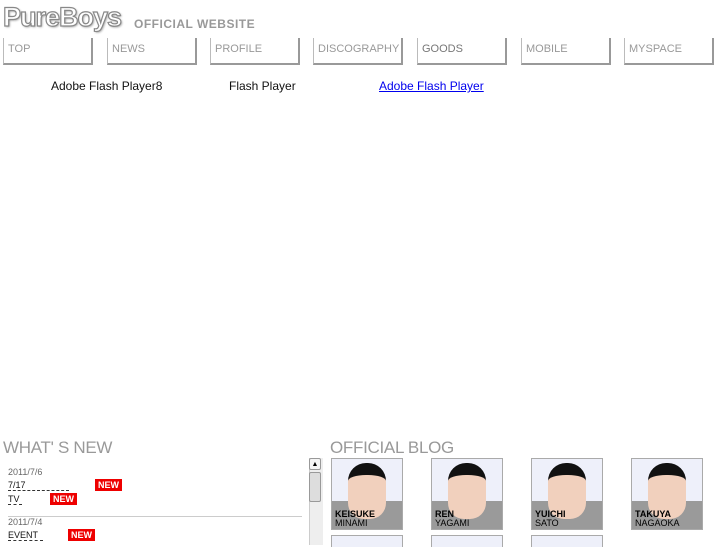  What do you see at coordinates (25, 535) in the screenshot?
I see `news-item: EVENT` at bounding box center [25, 535].